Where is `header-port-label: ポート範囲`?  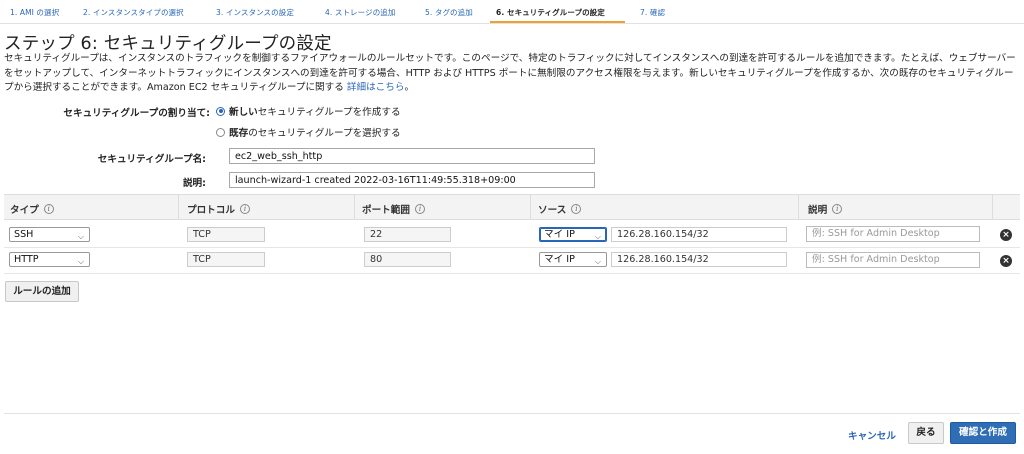 header-port-label: ポート範囲 is located at coordinates (386, 210).